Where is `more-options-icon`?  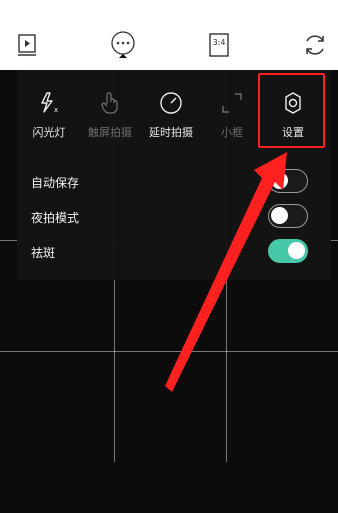 more-options-icon is located at coordinates (123, 44).